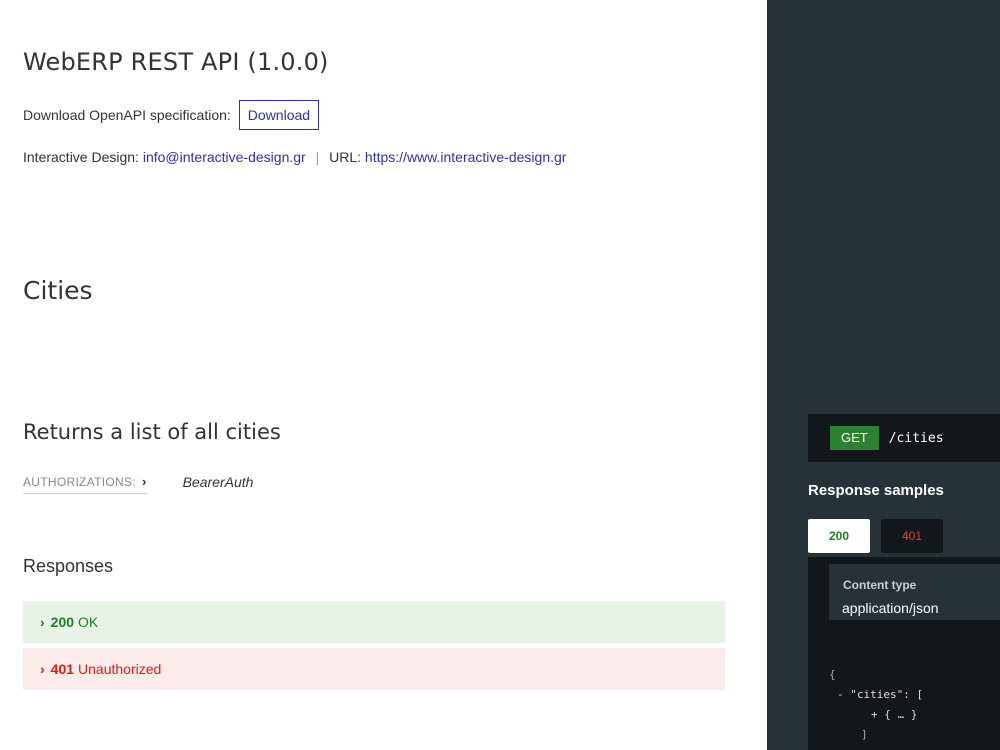 This screenshot has width=1000, height=750. Describe the element at coordinates (88, 622) in the screenshot. I see `response-text: OK` at that location.